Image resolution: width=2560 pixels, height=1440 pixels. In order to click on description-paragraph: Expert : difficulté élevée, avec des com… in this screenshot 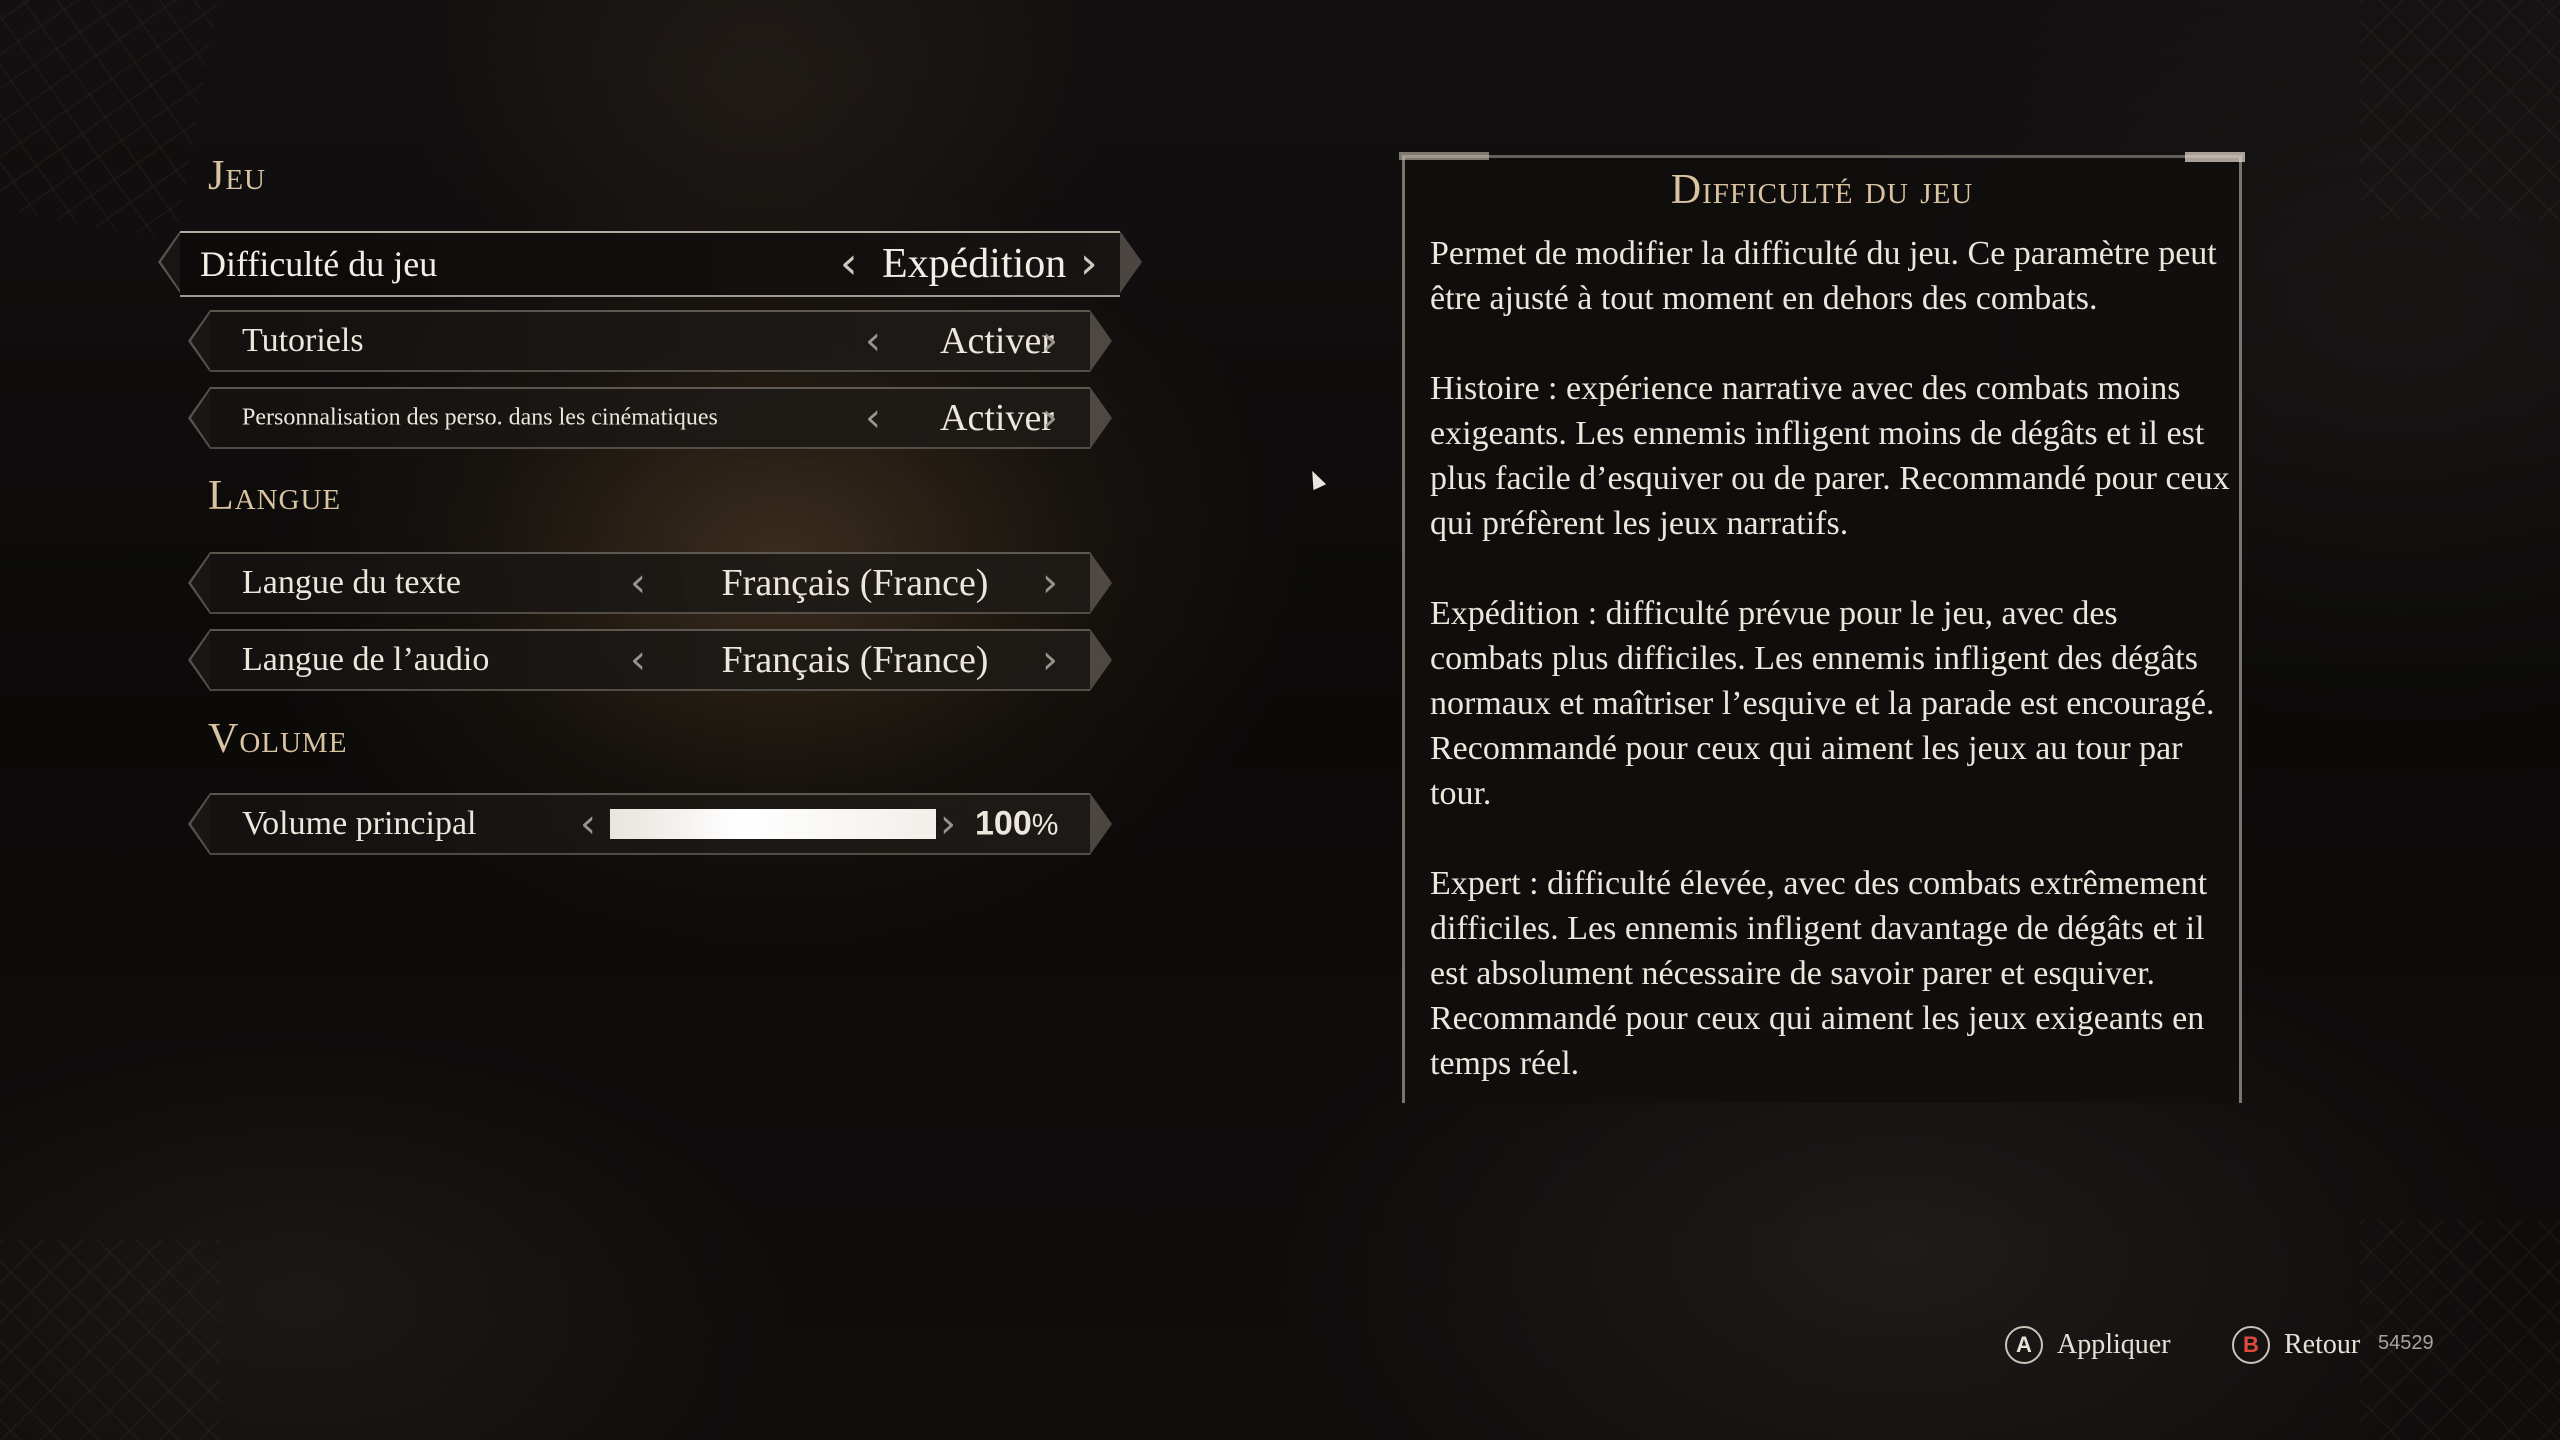, I will do `click(1819, 973)`.